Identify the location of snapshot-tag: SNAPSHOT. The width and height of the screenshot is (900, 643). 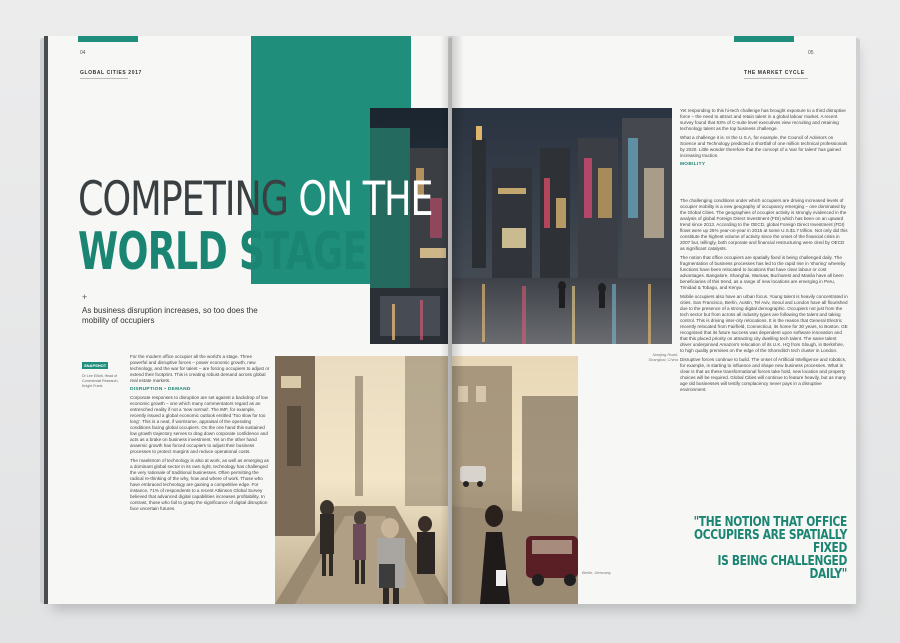
(95, 365).